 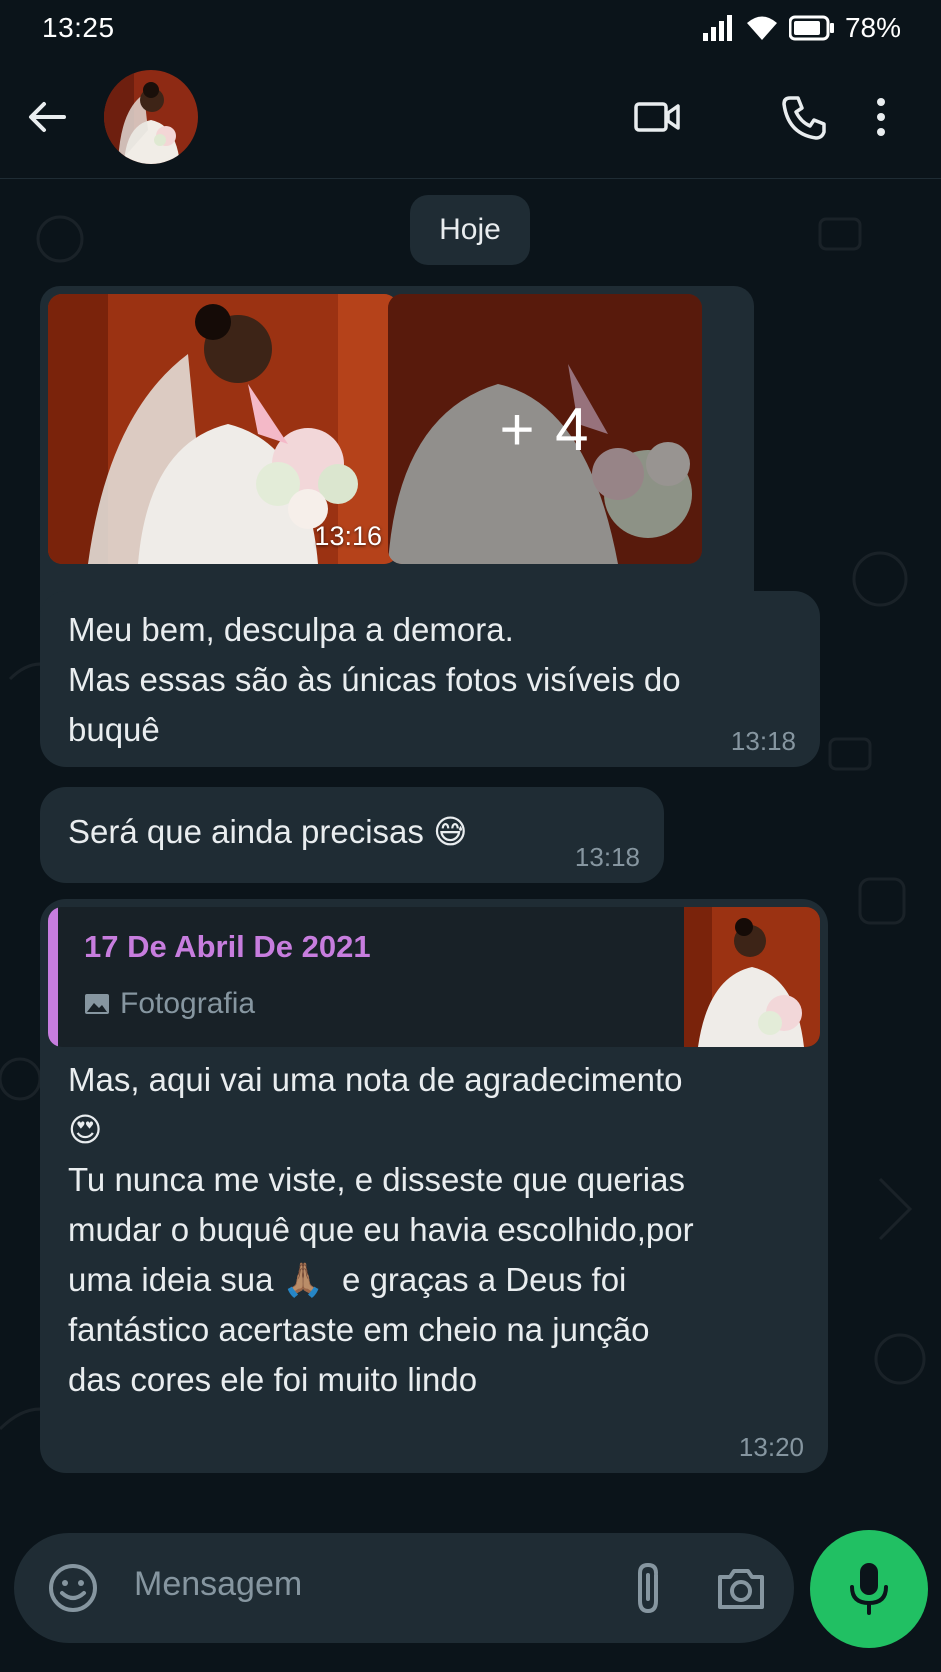 I want to click on photo-thumbnail-more: + 4, so click(x=545, y=429).